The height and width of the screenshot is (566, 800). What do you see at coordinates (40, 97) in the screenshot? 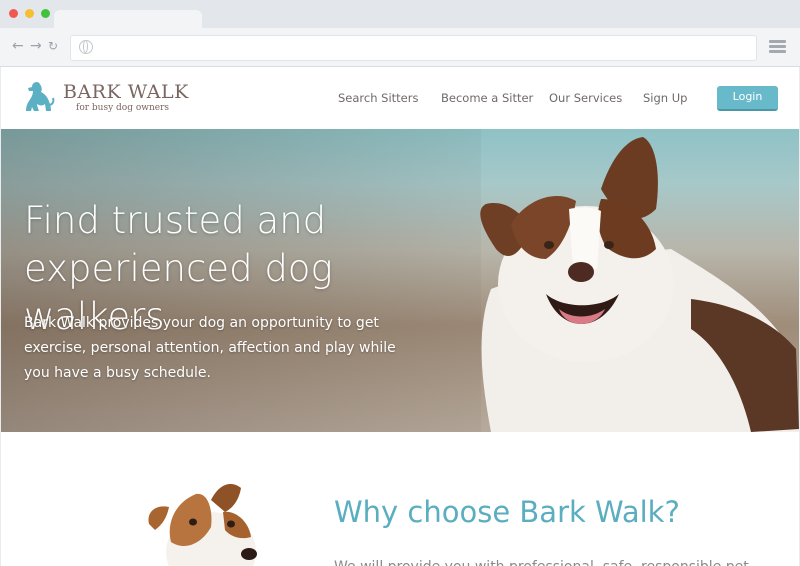
I see `dog-logo-icon` at bounding box center [40, 97].